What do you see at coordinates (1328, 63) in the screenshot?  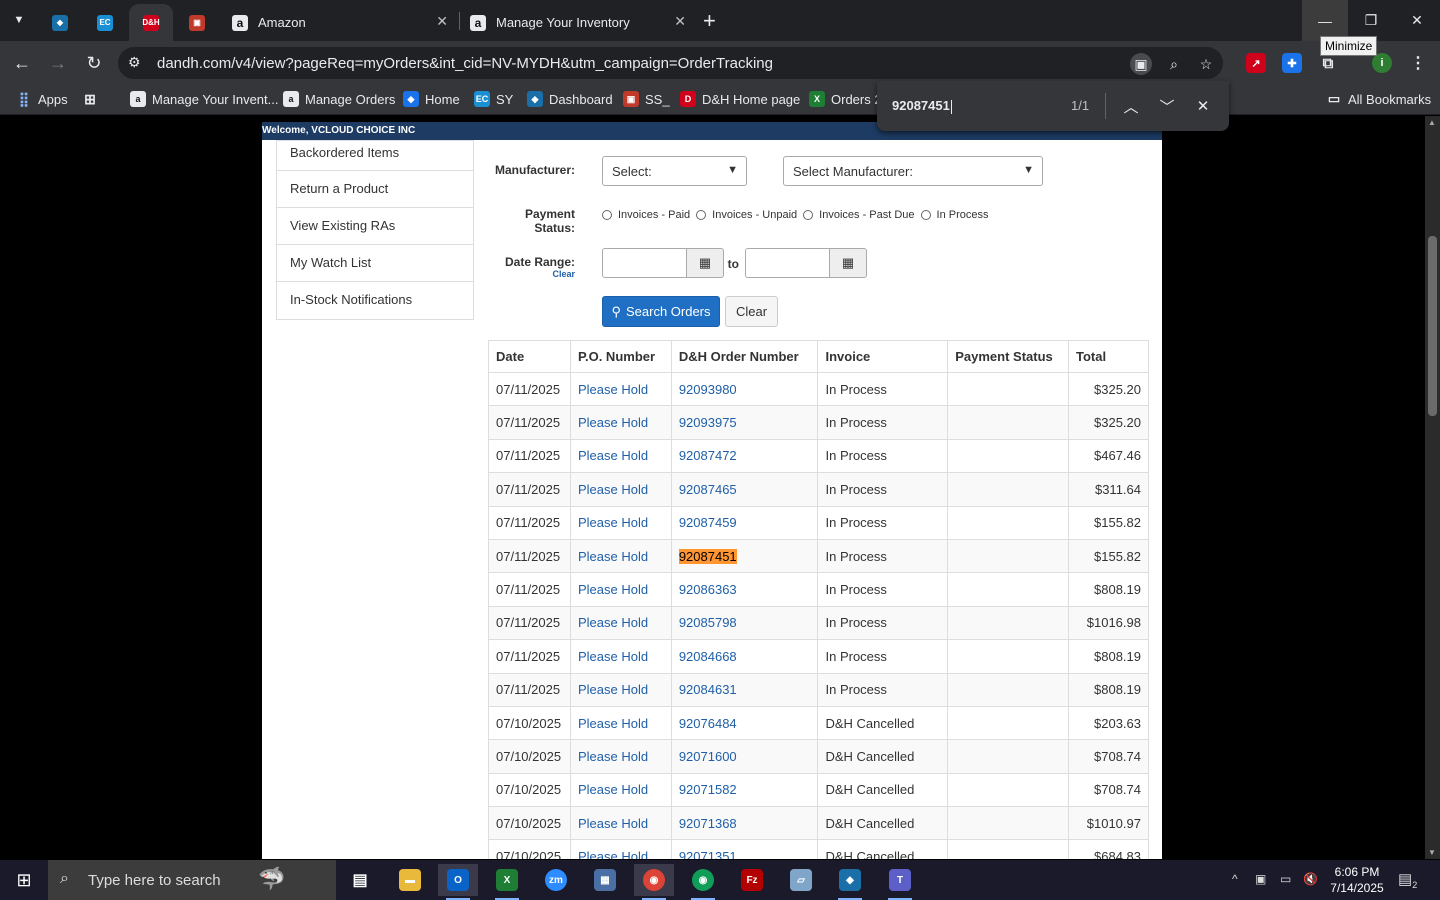 I see `extensions-puzzle-icon: ⧉` at bounding box center [1328, 63].